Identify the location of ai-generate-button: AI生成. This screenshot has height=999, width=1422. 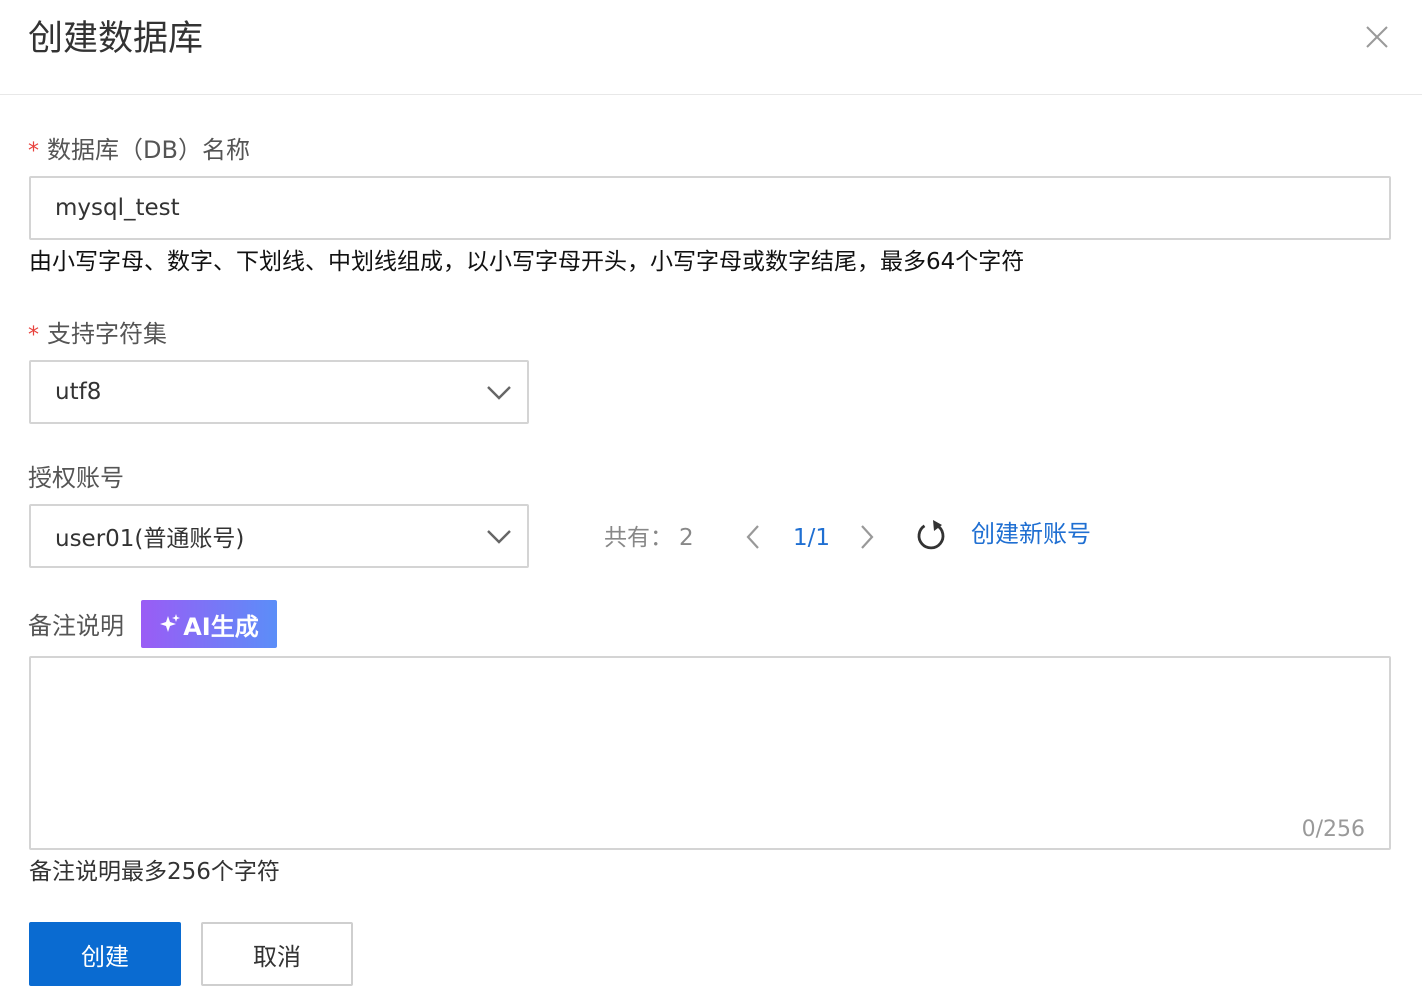
(209, 624).